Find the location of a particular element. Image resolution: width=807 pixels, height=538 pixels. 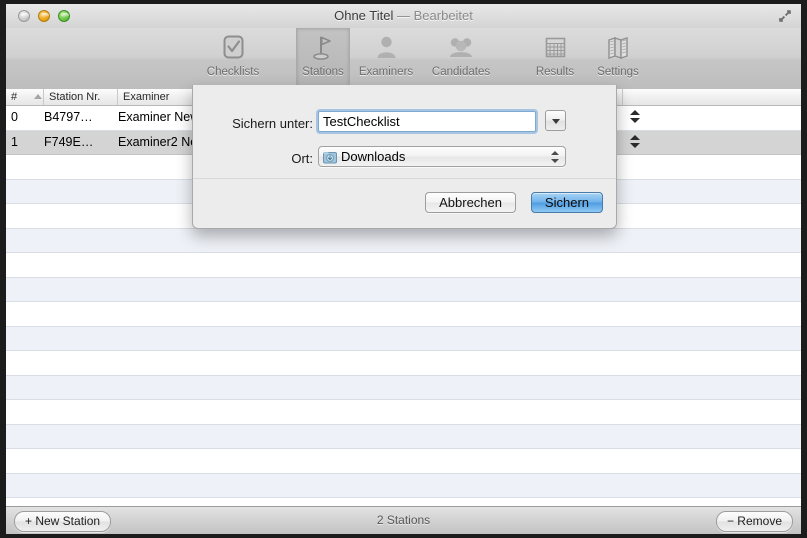

toolbar-item-settings: Settings is located at coordinates (618, 58).